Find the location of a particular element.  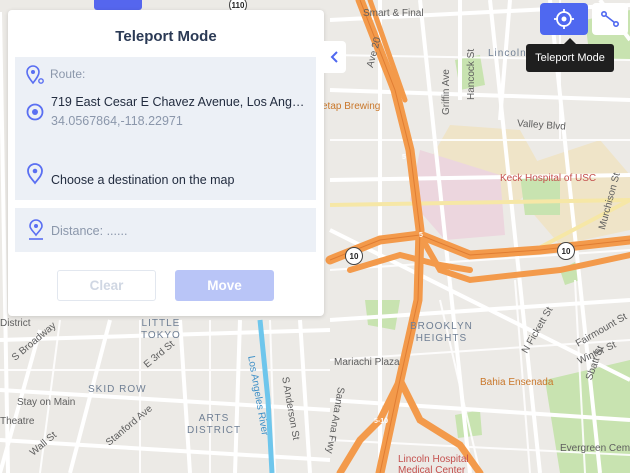

crosshair-icon is located at coordinates (564, 19).